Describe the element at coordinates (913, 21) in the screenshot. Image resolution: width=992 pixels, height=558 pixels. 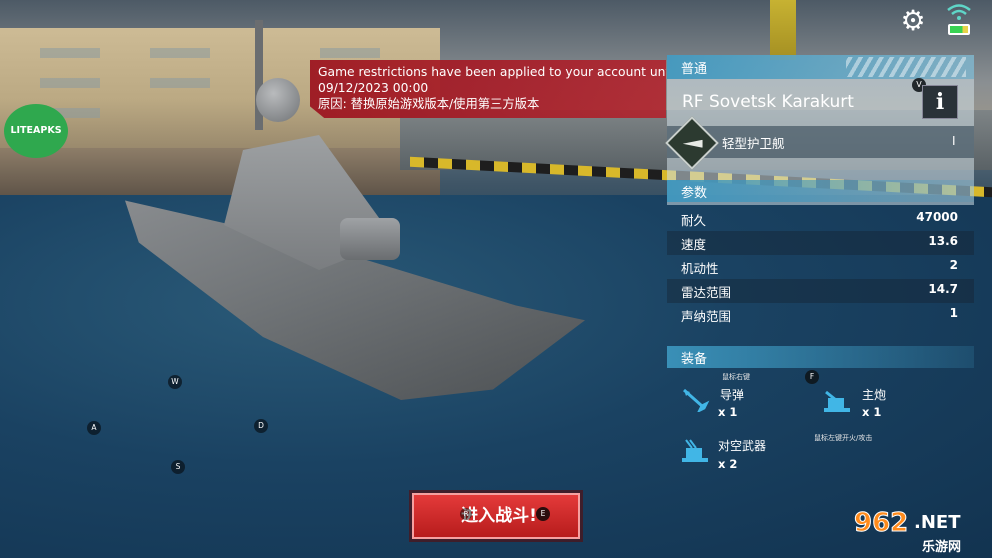
I see `settings-gear-icon: ⚙` at that location.